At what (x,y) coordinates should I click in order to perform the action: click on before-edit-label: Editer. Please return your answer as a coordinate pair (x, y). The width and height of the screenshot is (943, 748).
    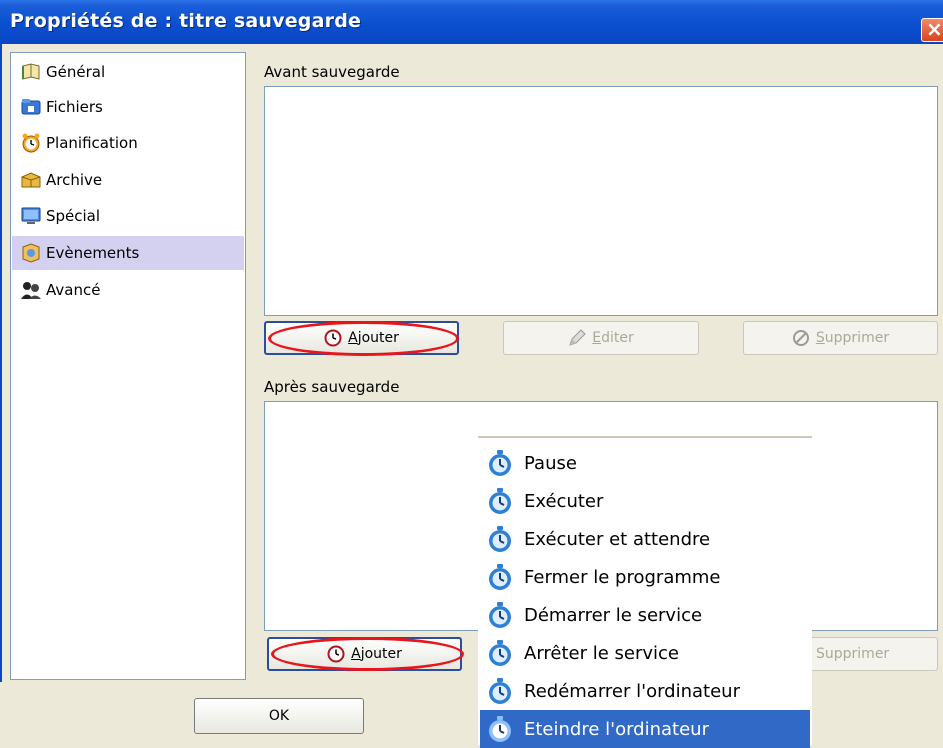
    Looking at the image, I should click on (613, 338).